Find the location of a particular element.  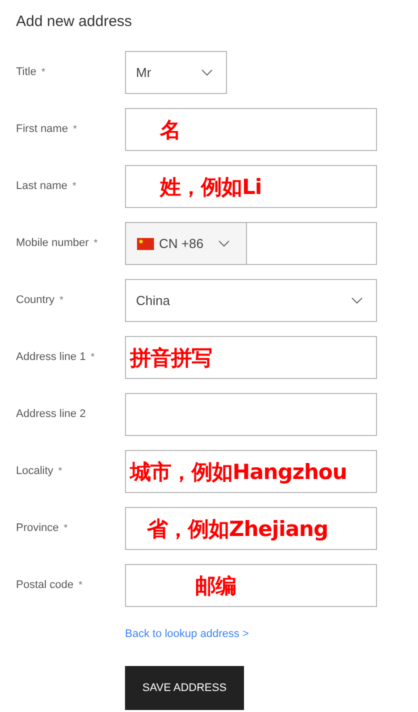

field-label: Postal code is located at coordinates (45, 586).